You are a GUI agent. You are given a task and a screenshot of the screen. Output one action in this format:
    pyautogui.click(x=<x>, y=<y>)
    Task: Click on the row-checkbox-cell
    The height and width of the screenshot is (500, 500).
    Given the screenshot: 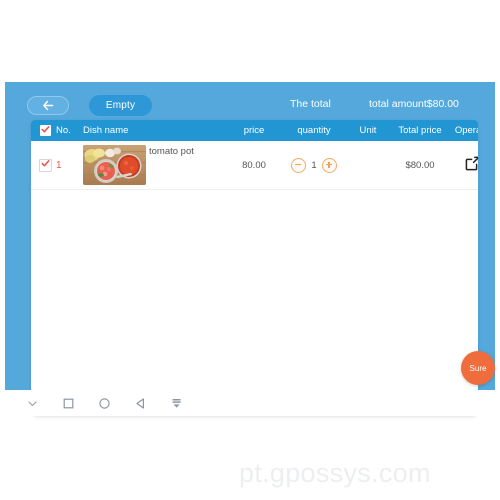 What is the action you would take?
    pyautogui.click(x=45, y=165)
    